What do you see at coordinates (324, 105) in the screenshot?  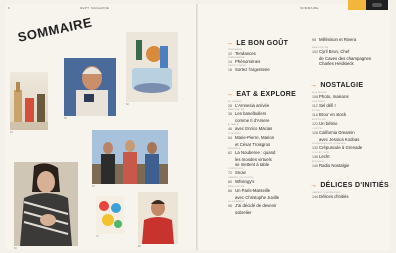 I see `toc-entry: PORTRAIT 112Sel défi !` at bounding box center [324, 105].